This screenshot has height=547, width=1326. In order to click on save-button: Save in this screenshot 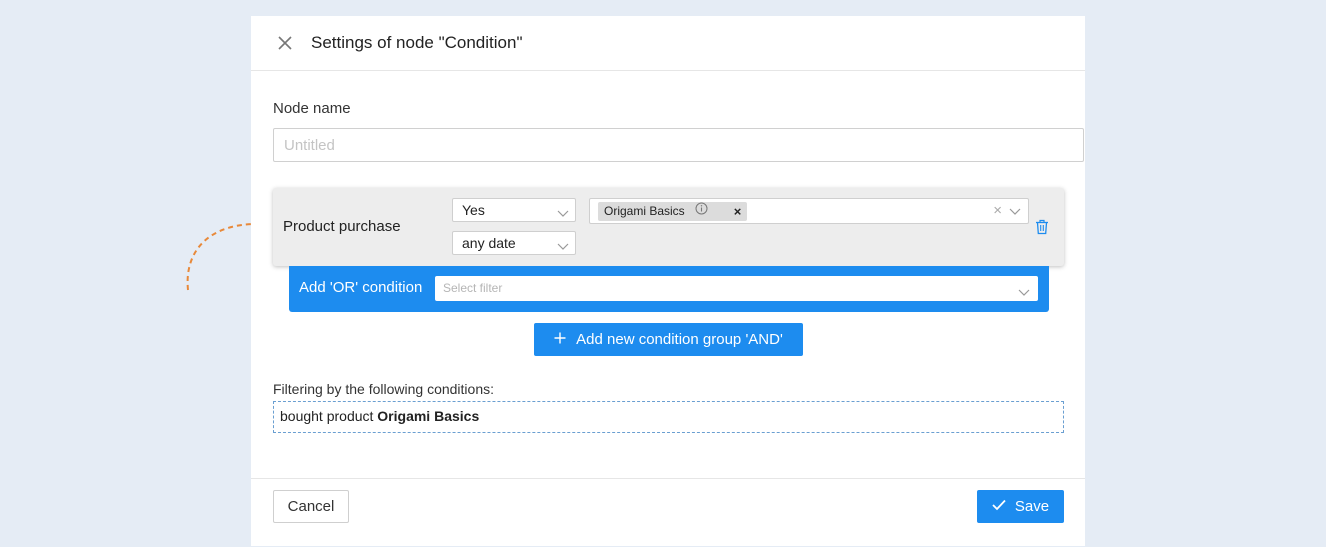, I will do `click(1020, 506)`.